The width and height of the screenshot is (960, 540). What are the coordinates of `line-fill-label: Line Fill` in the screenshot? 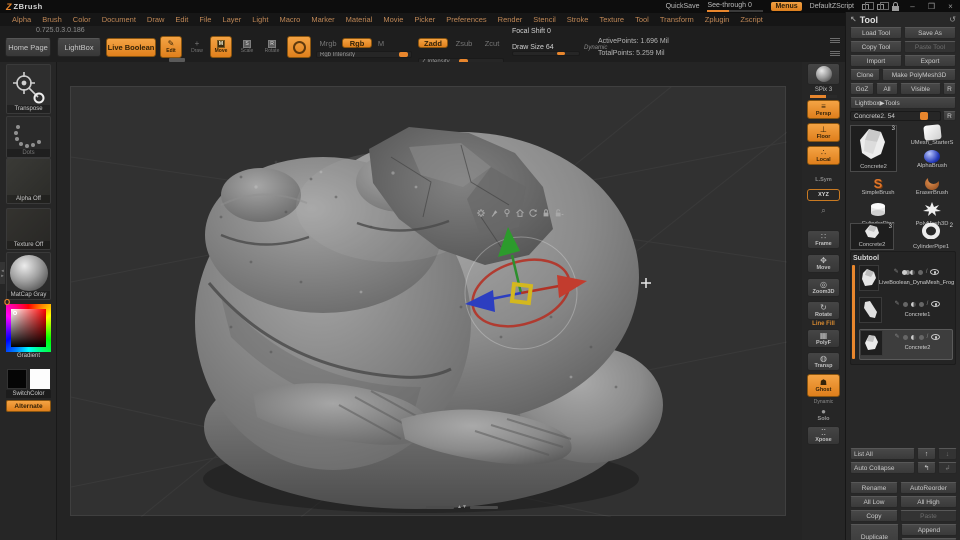 It's located at (823, 324).